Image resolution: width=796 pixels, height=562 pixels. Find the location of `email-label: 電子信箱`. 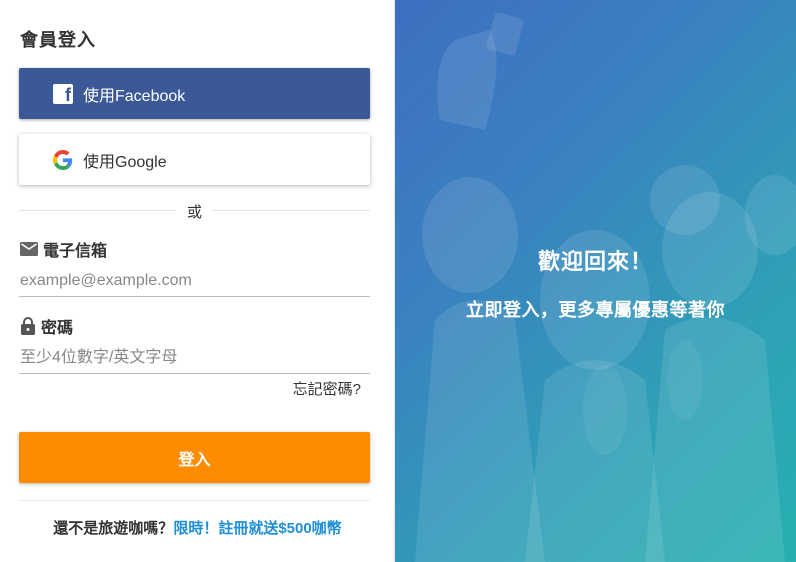

email-label: 電子信箱 is located at coordinates (63, 249).